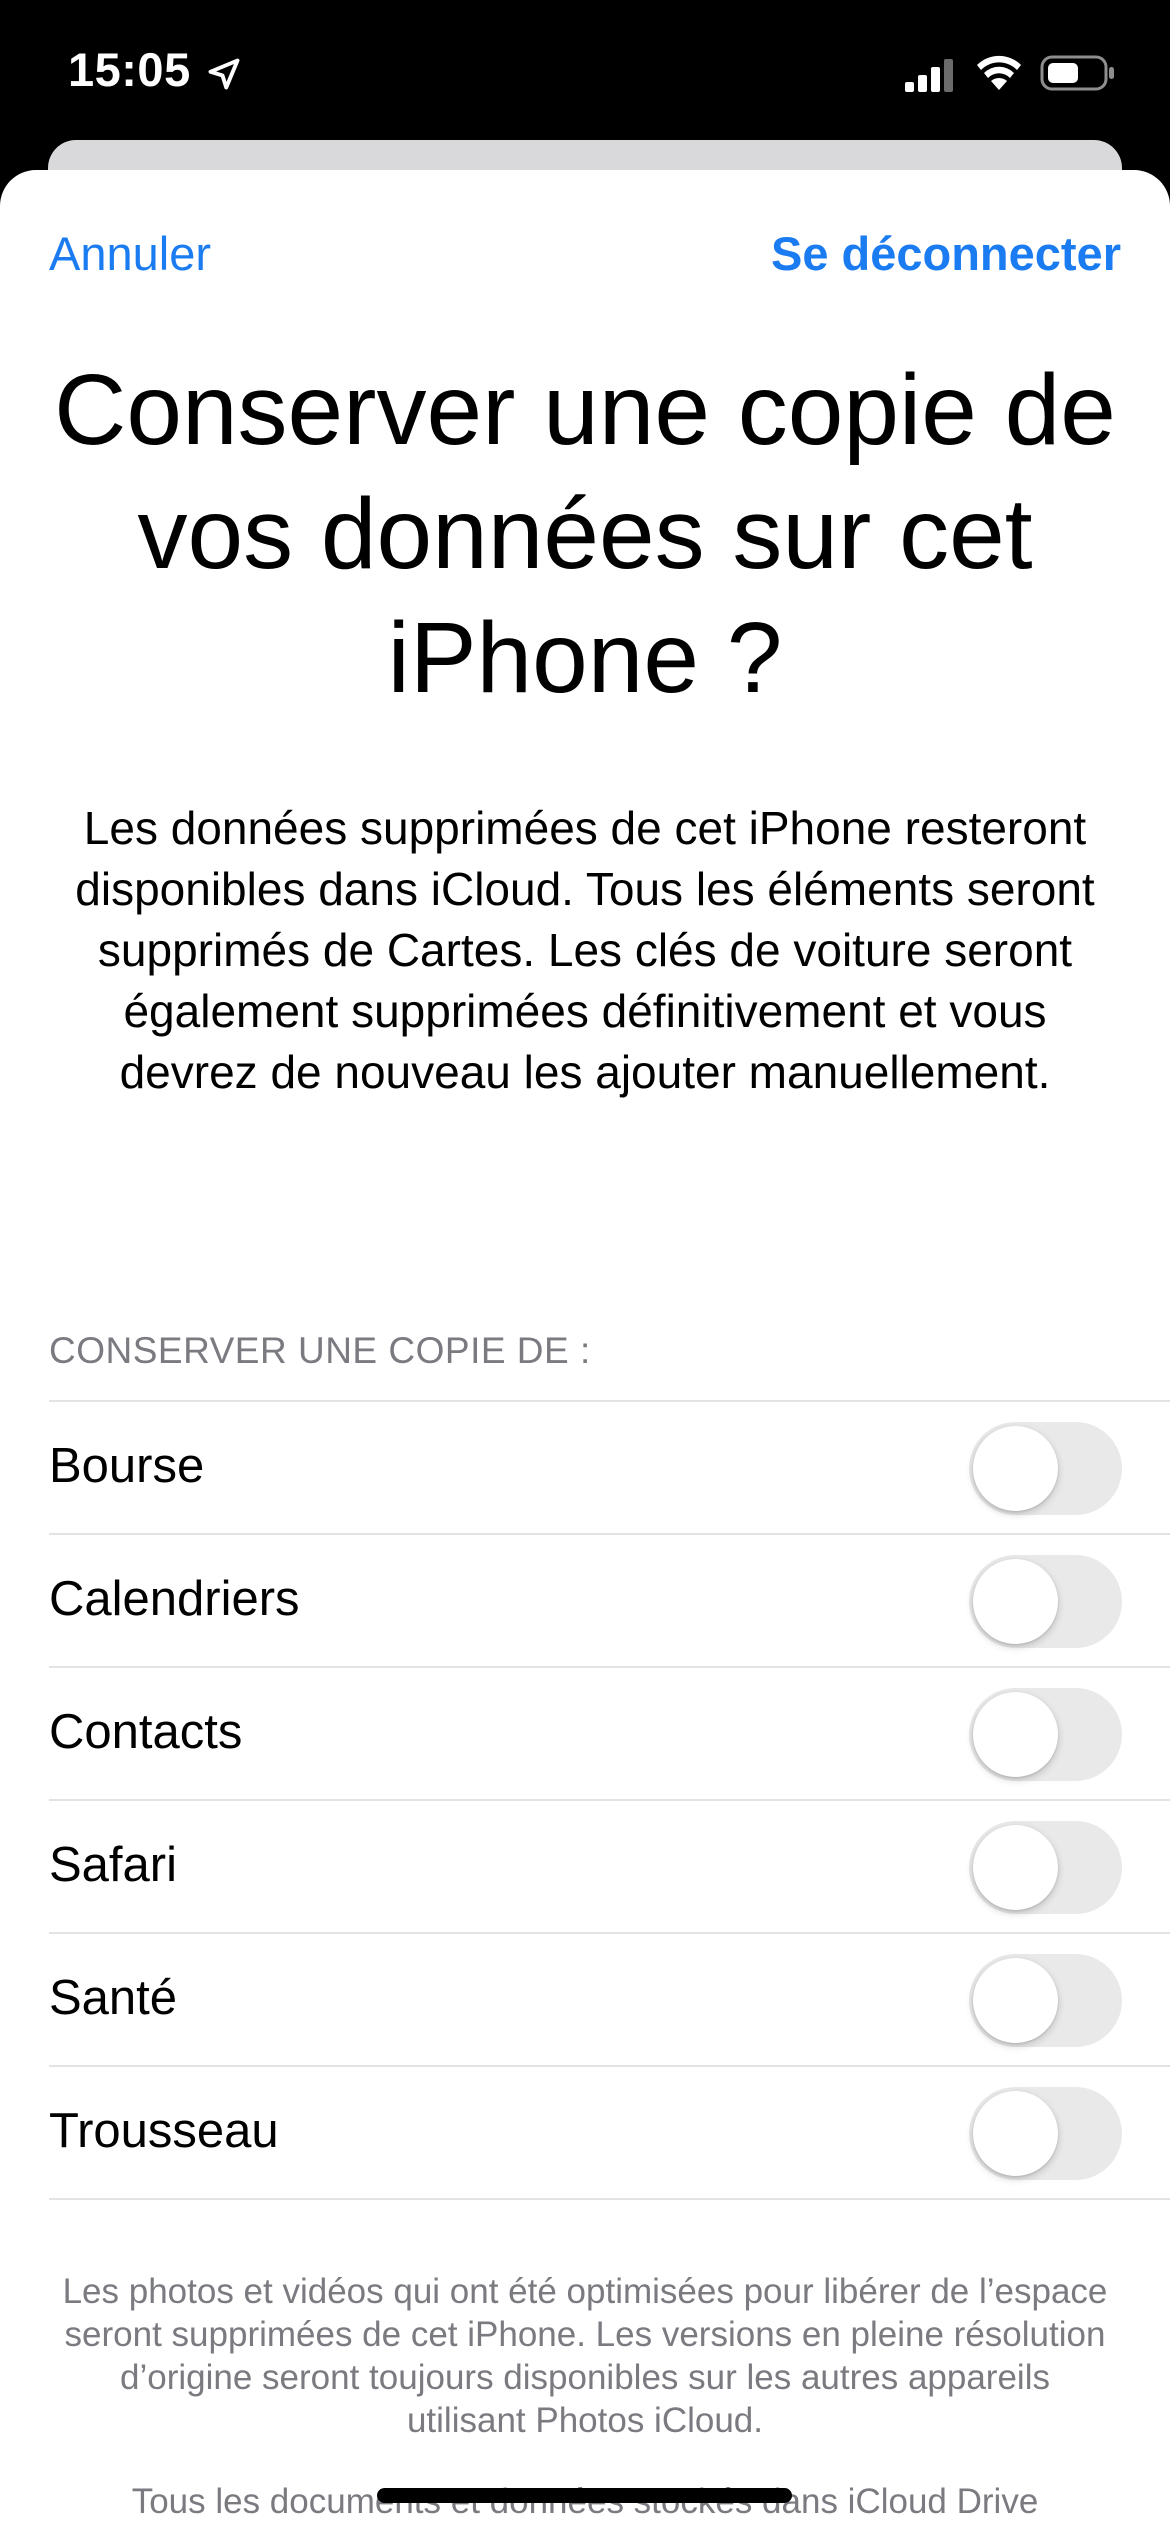  I want to click on contacts-toggle, so click(1045, 1734).